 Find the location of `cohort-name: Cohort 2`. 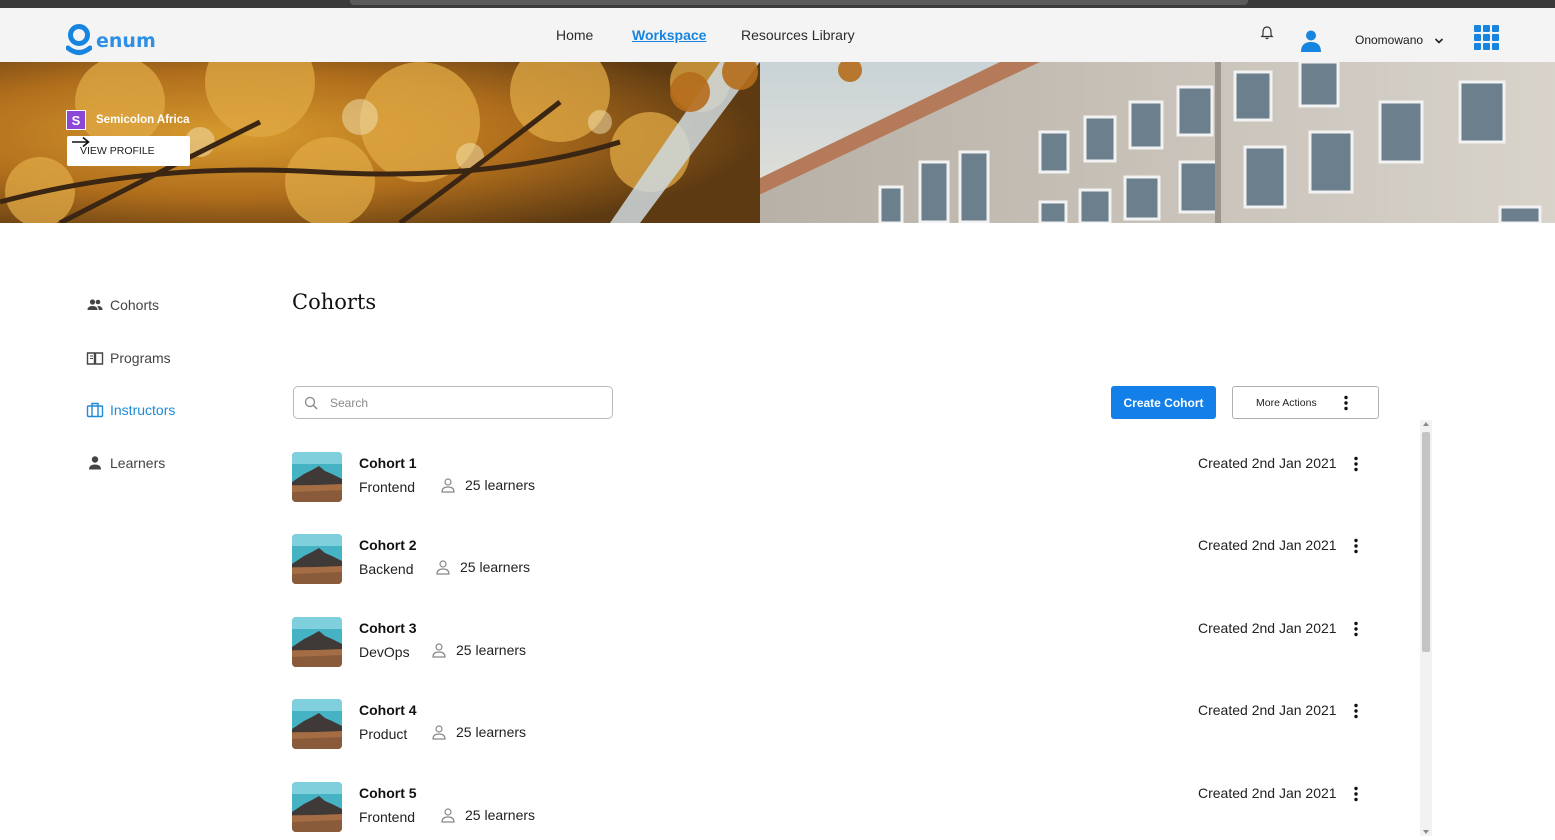

cohort-name: Cohort 2 is located at coordinates (388, 545).